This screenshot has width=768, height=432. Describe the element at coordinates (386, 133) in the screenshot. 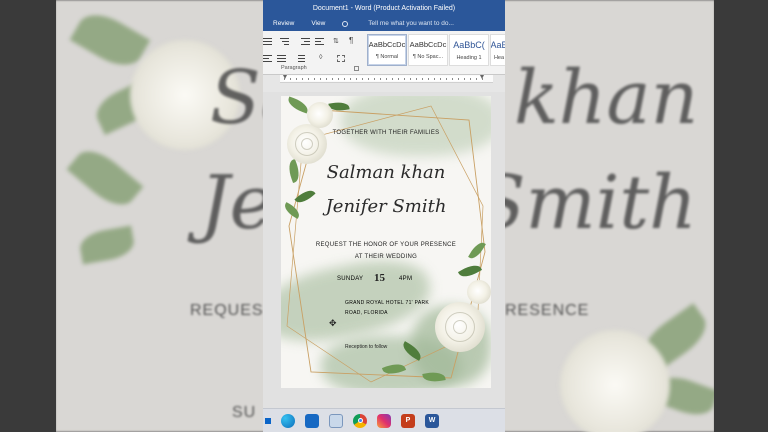

I see `invite-families-line: TOGETHER WITH THEIR FAMILIES` at that location.